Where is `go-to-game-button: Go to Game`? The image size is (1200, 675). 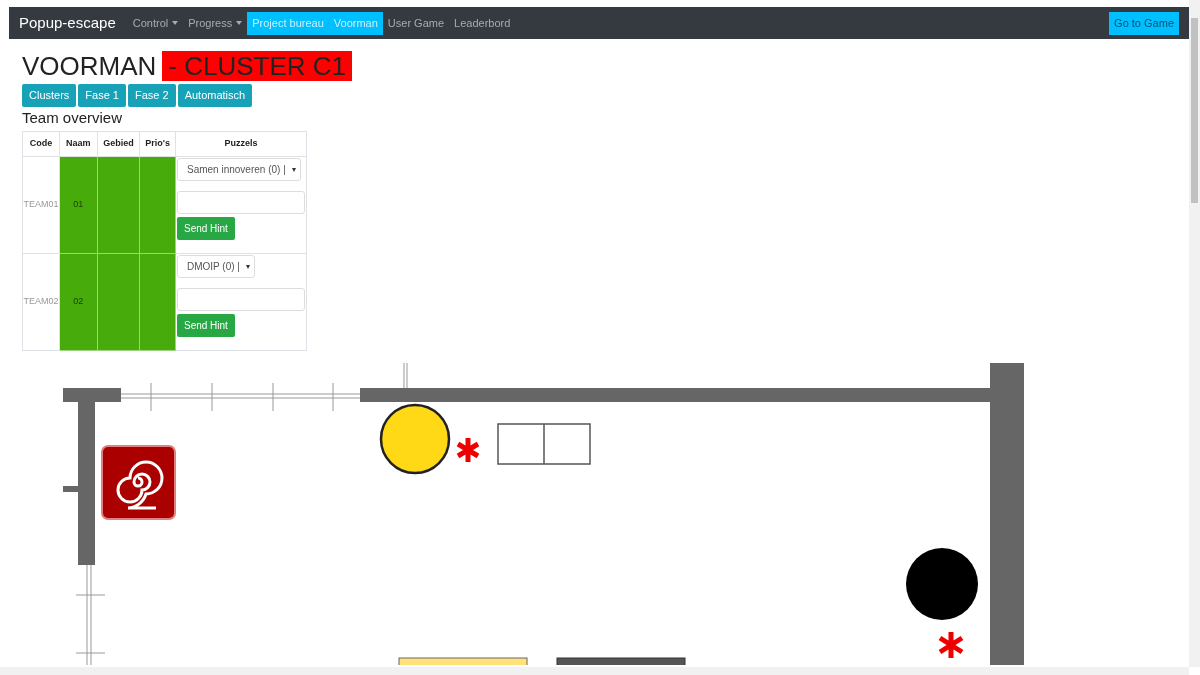
go-to-game-button: Go to Game is located at coordinates (1144, 23).